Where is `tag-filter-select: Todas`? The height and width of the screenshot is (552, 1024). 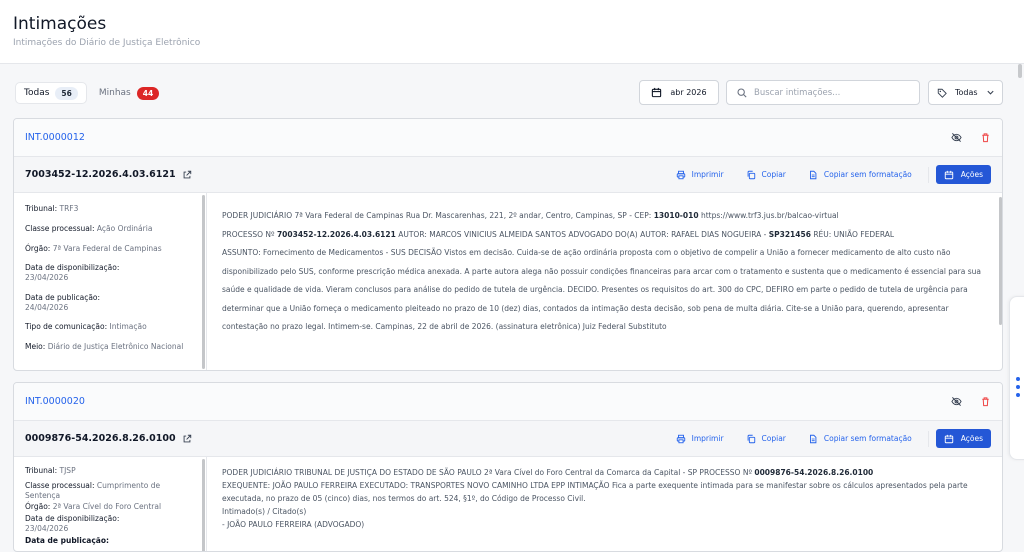
tag-filter-select: Todas is located at coordinates (965, 92).